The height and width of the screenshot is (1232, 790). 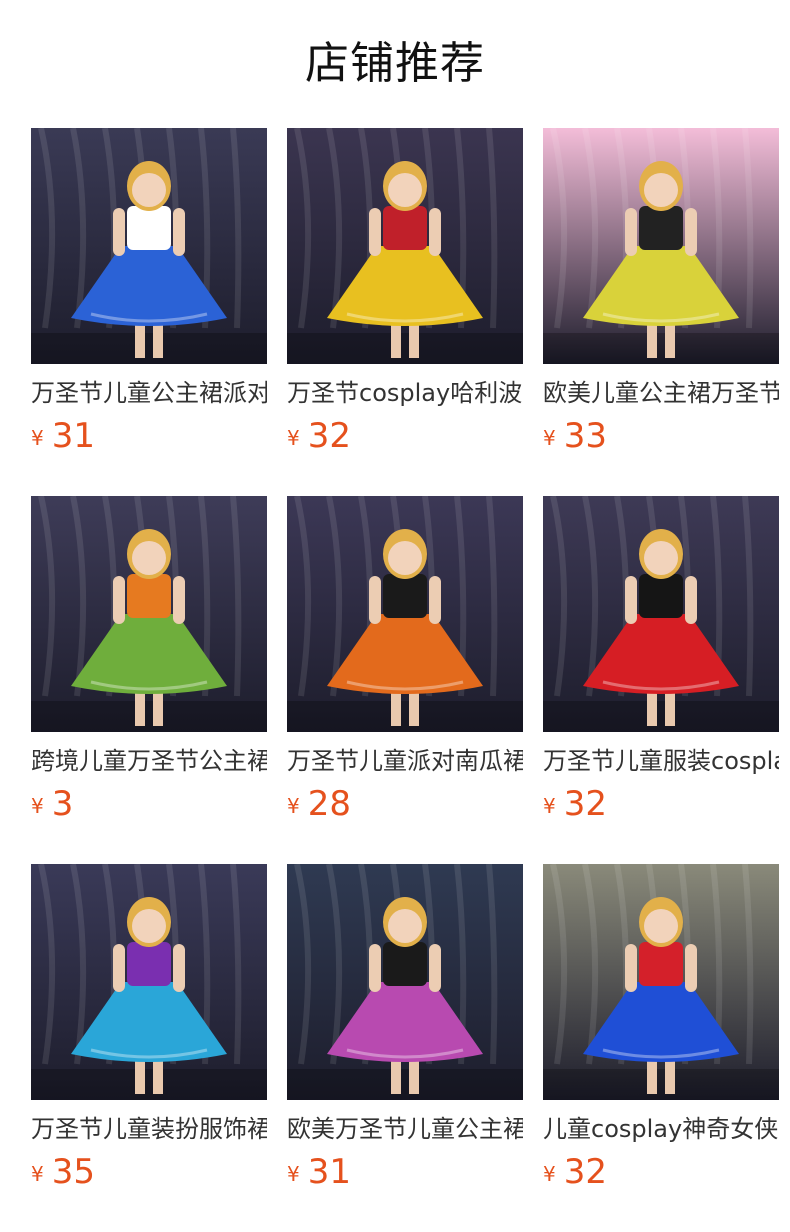 I want to click on product-price: ¥28, so click(x=405, y=807).